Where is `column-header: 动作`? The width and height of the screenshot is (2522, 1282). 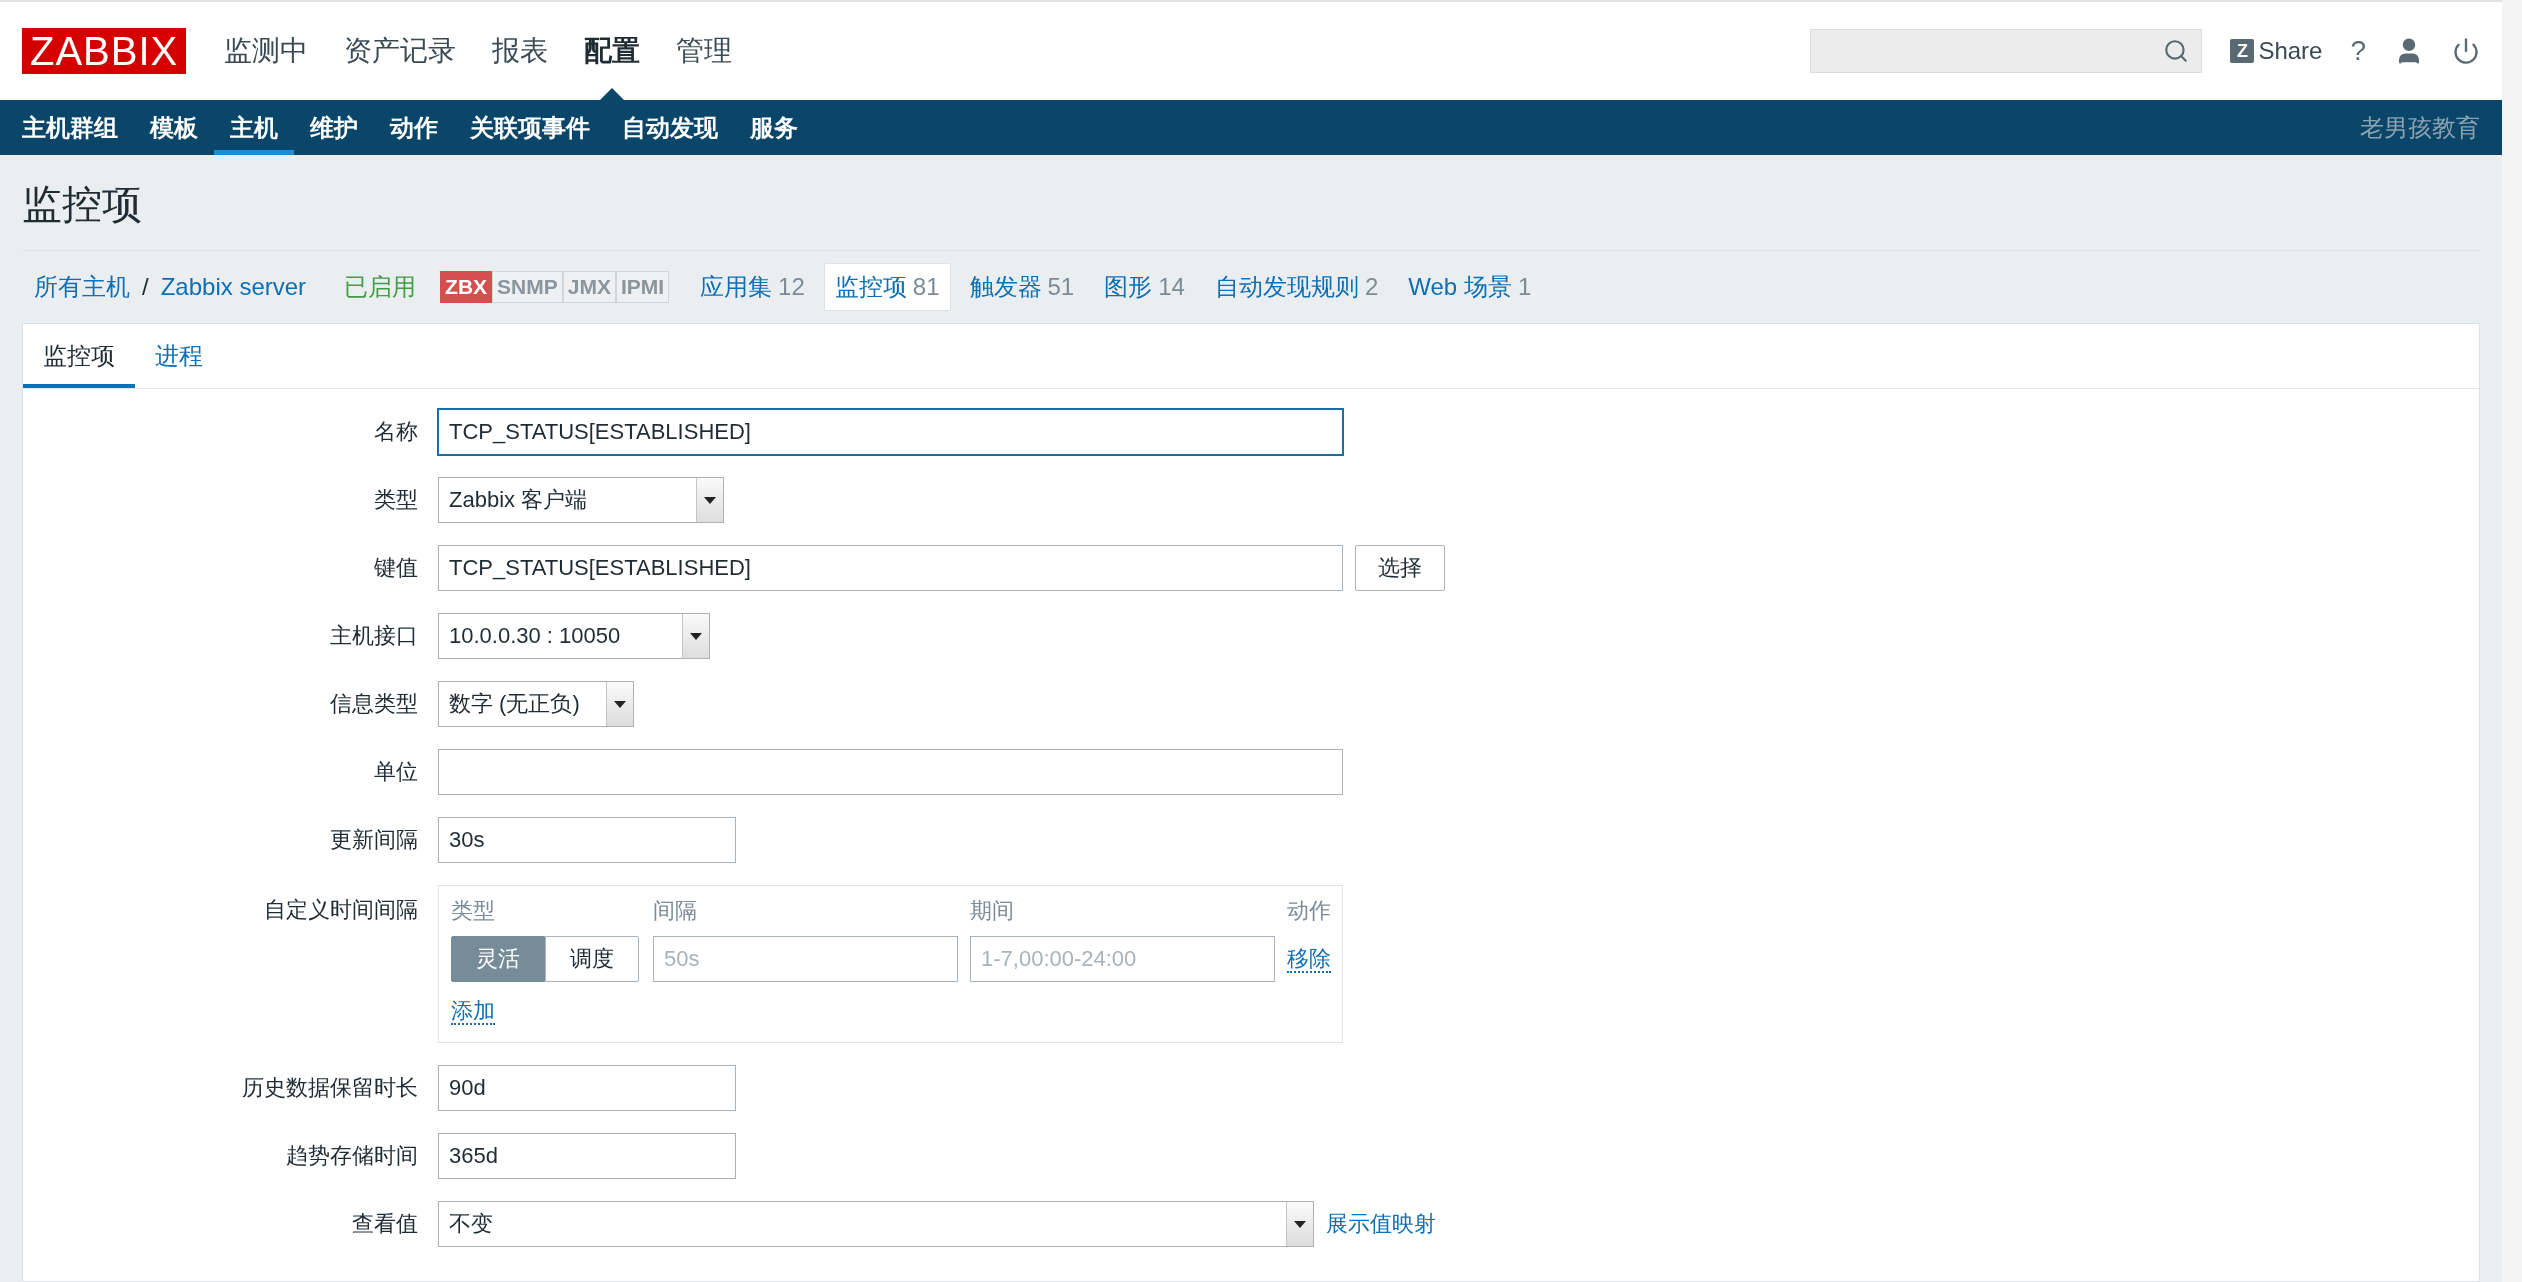 column-header: 动作 is located at coordinates (1309, 911).